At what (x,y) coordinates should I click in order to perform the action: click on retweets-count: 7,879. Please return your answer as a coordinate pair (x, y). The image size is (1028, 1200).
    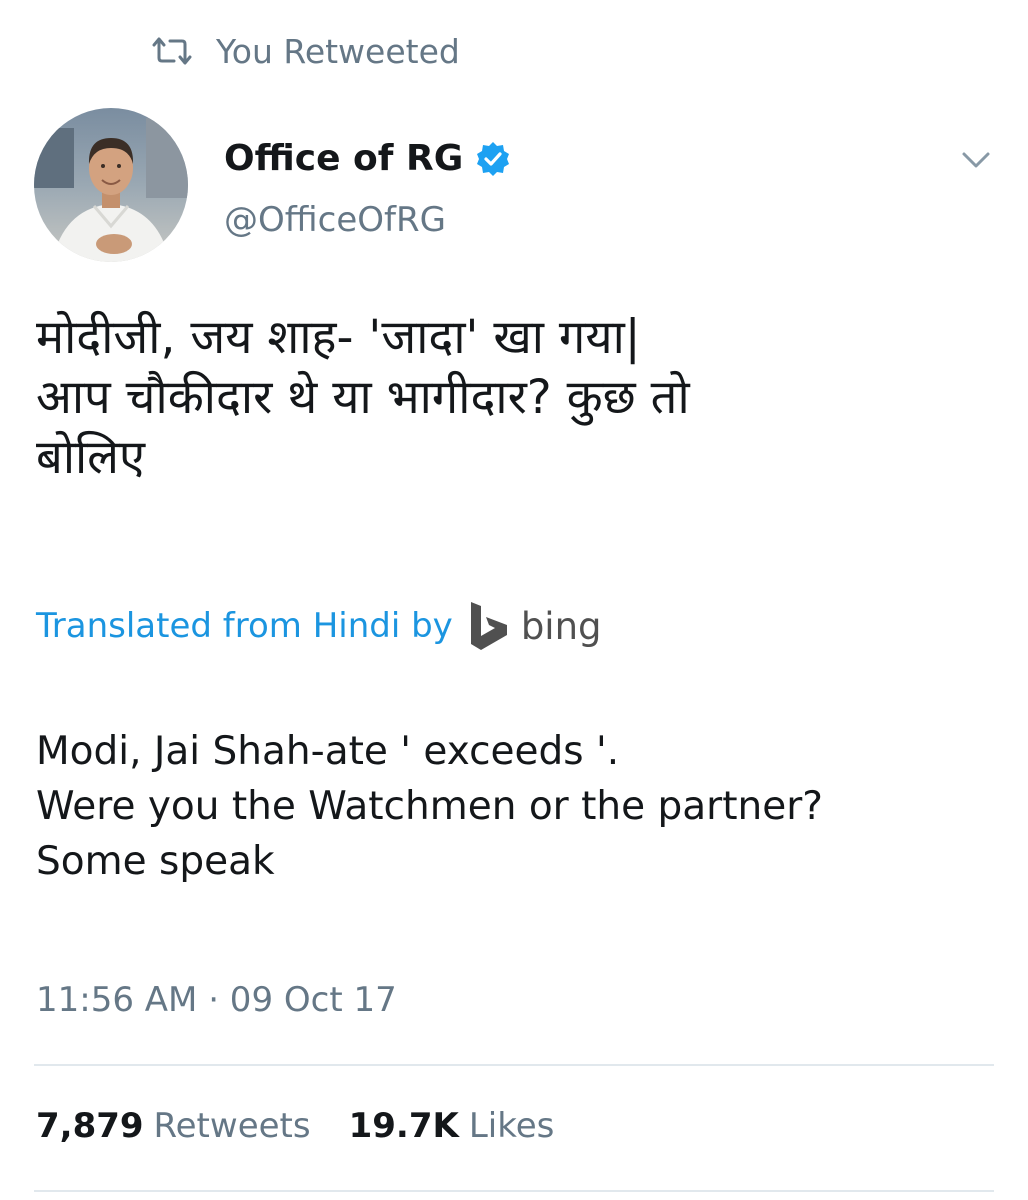
    Looking at the image, I should click on (90, 1126).